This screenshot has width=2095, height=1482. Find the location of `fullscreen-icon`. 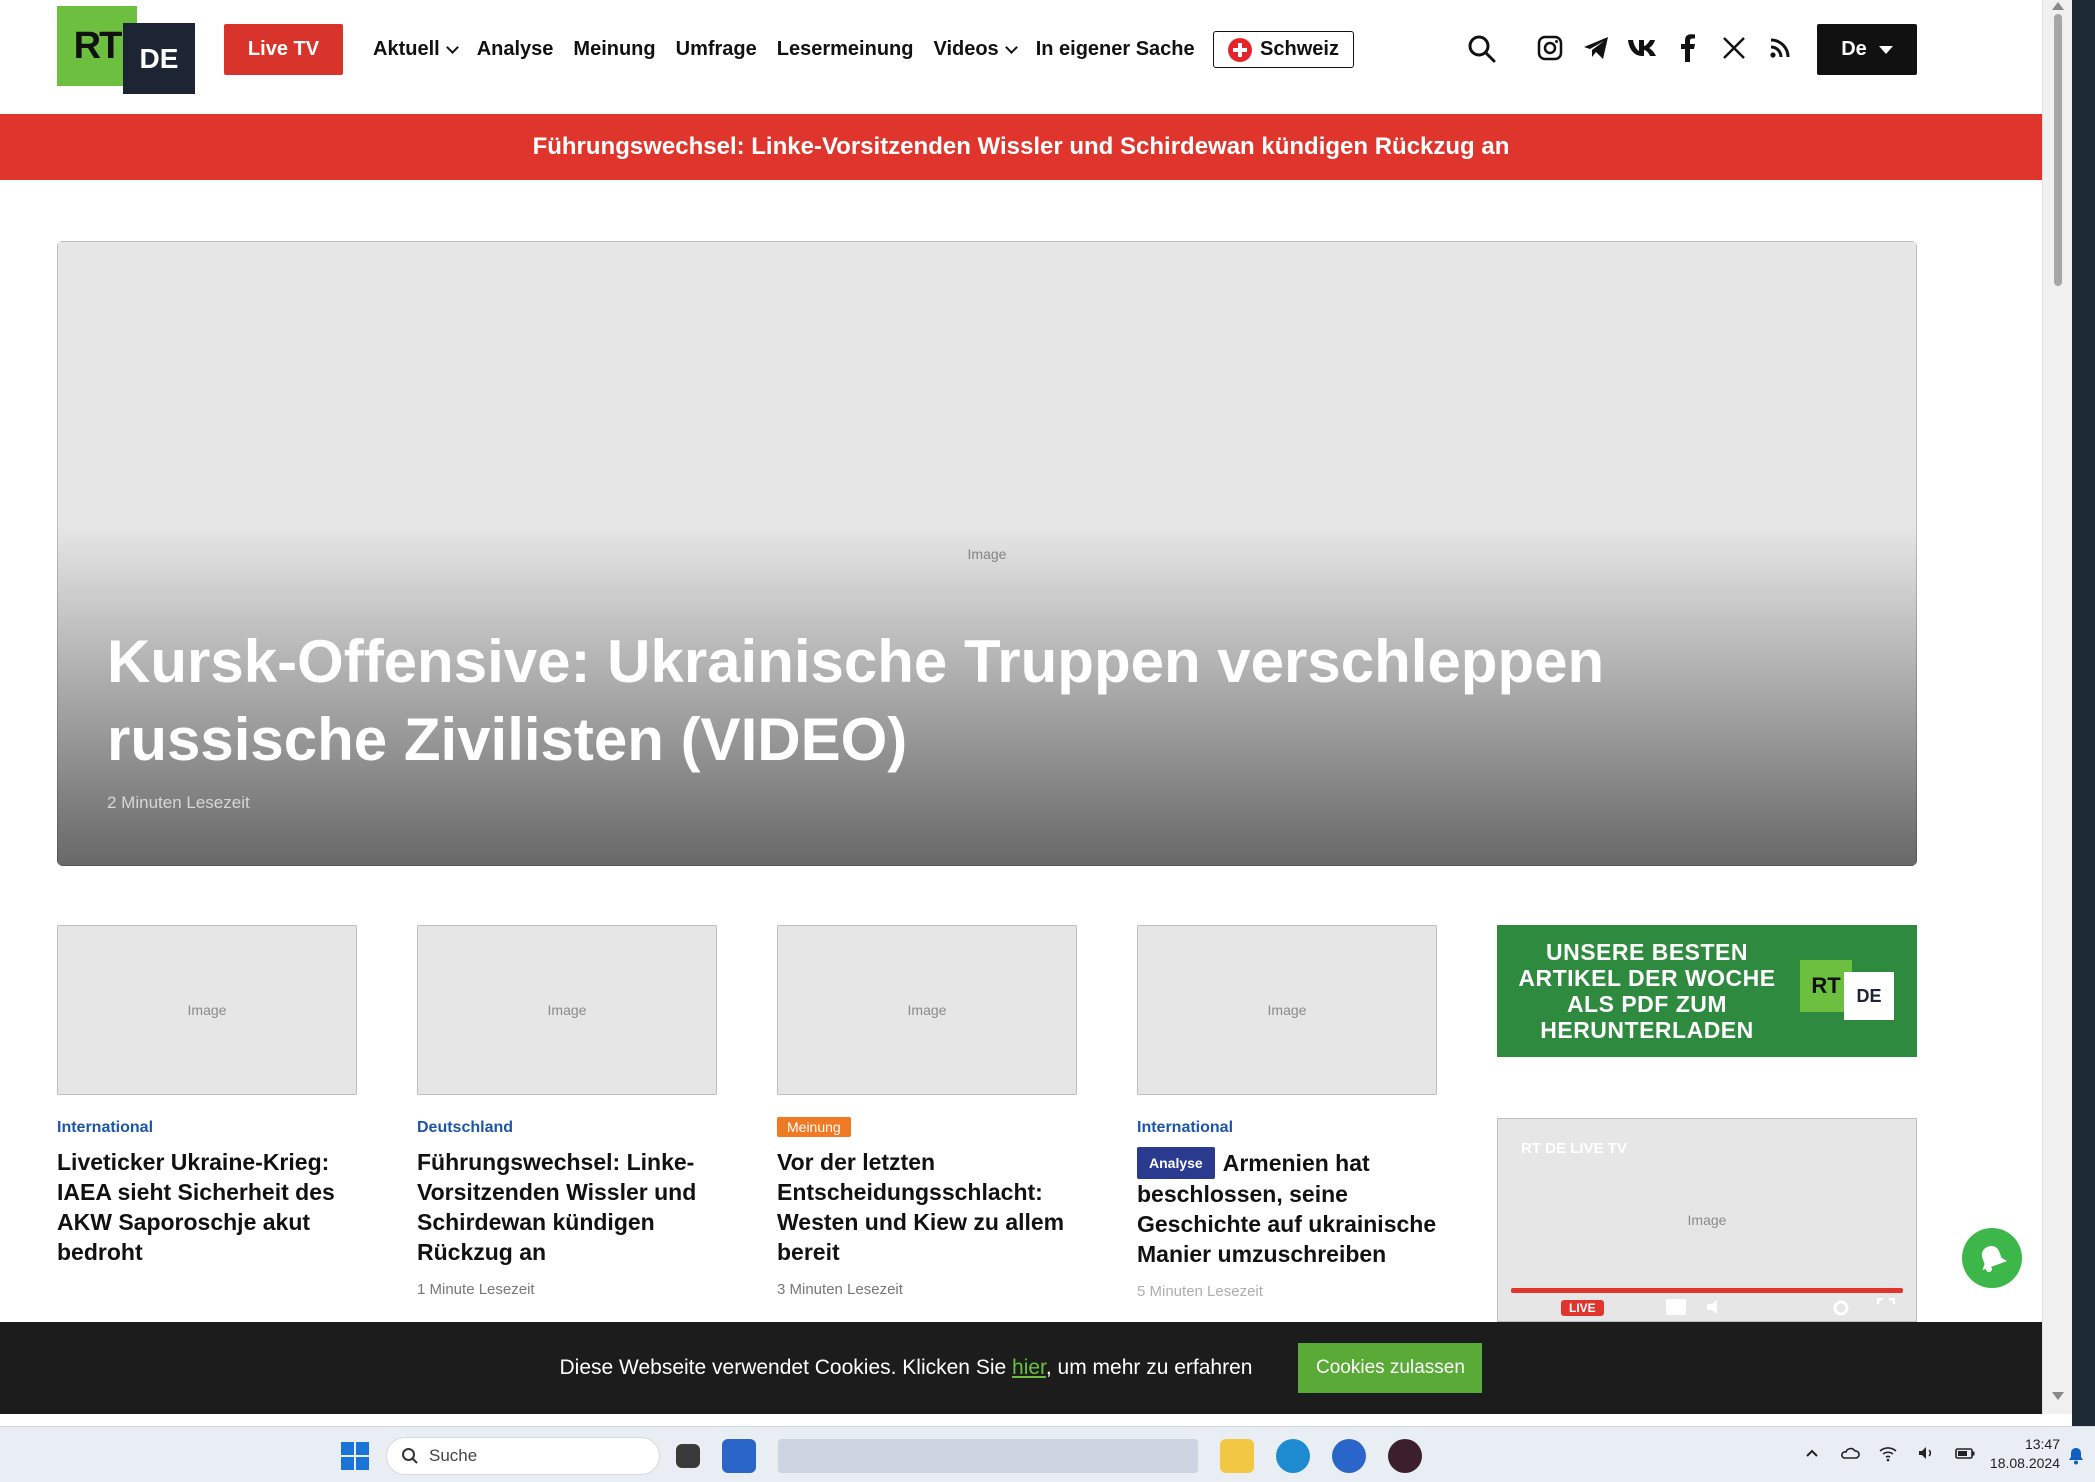

fullscreen-icon is located at coordinates (1886, 1306).